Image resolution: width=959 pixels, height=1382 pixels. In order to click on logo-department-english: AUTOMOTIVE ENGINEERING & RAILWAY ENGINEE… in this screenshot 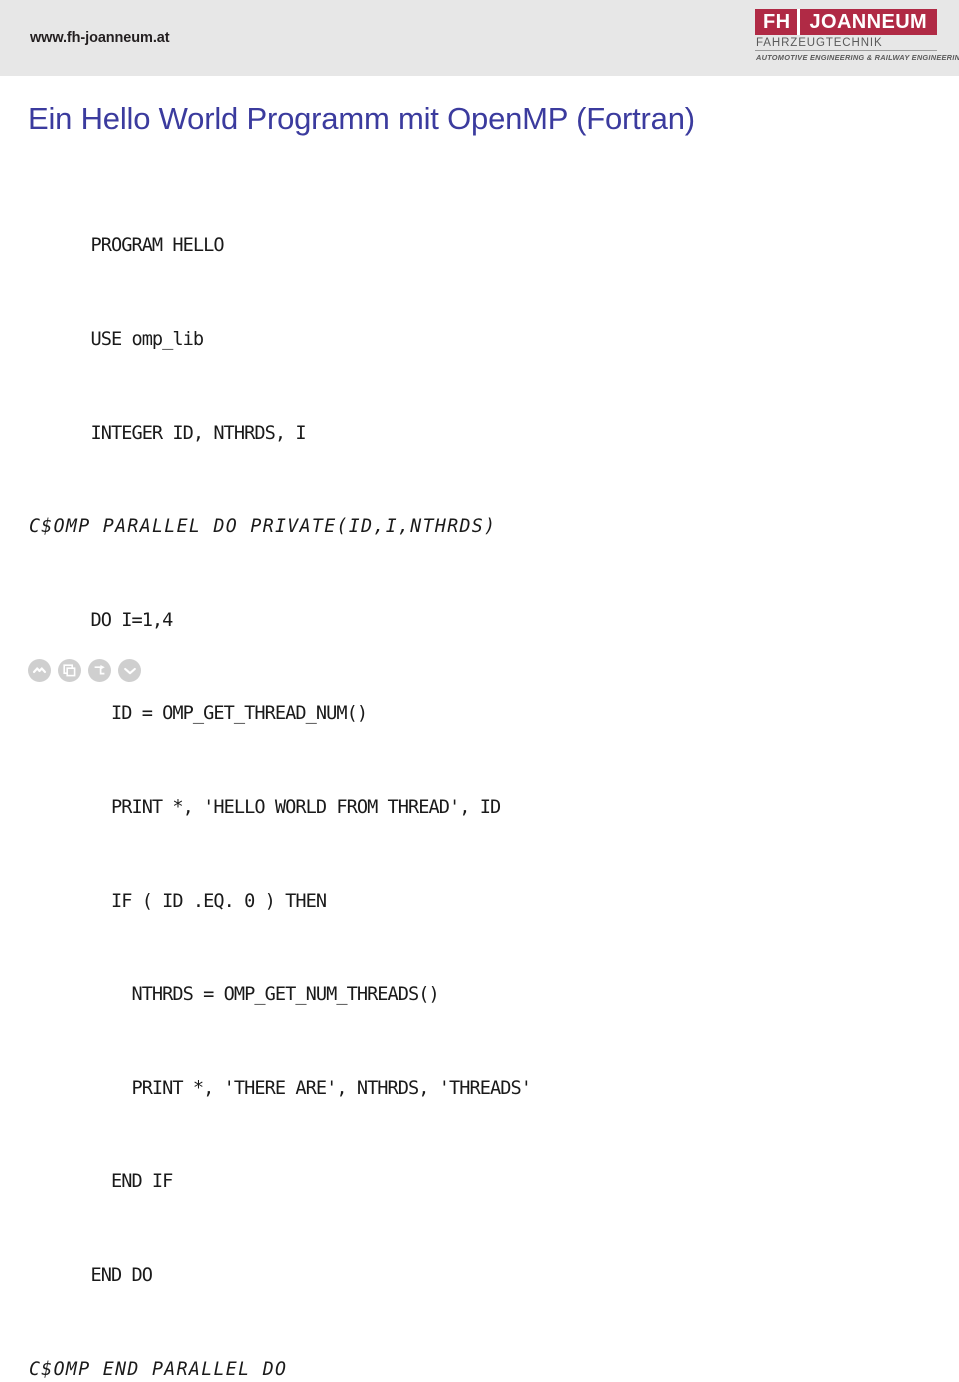, I will do `click(857, 57)`.